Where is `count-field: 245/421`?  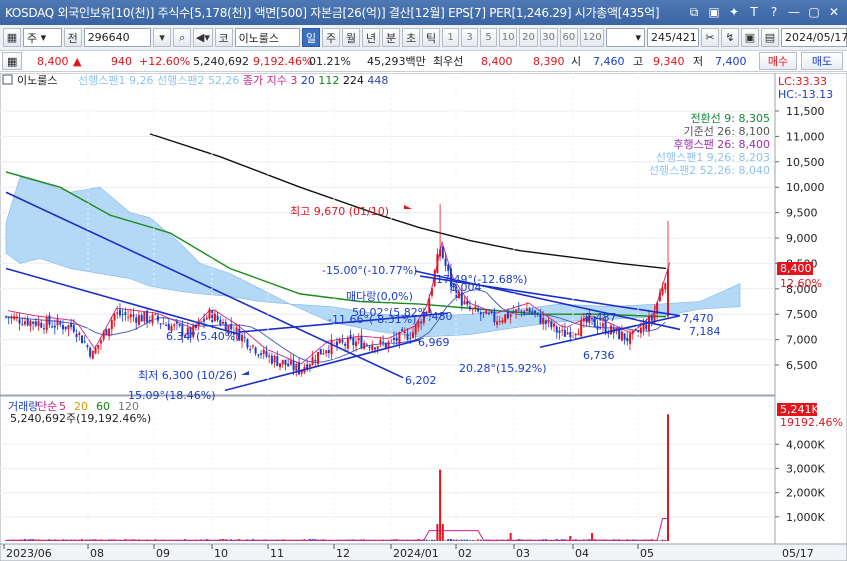 count-field: 245/421 is located at coordinates (672, 37).